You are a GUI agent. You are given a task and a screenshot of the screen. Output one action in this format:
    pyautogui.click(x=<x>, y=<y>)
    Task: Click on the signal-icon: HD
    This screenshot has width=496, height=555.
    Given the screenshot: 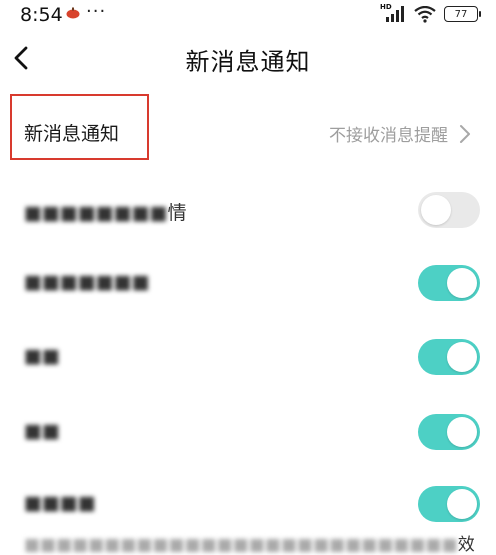 What is the action you would take?
    pyautogui.click(x=393, y=13)
    